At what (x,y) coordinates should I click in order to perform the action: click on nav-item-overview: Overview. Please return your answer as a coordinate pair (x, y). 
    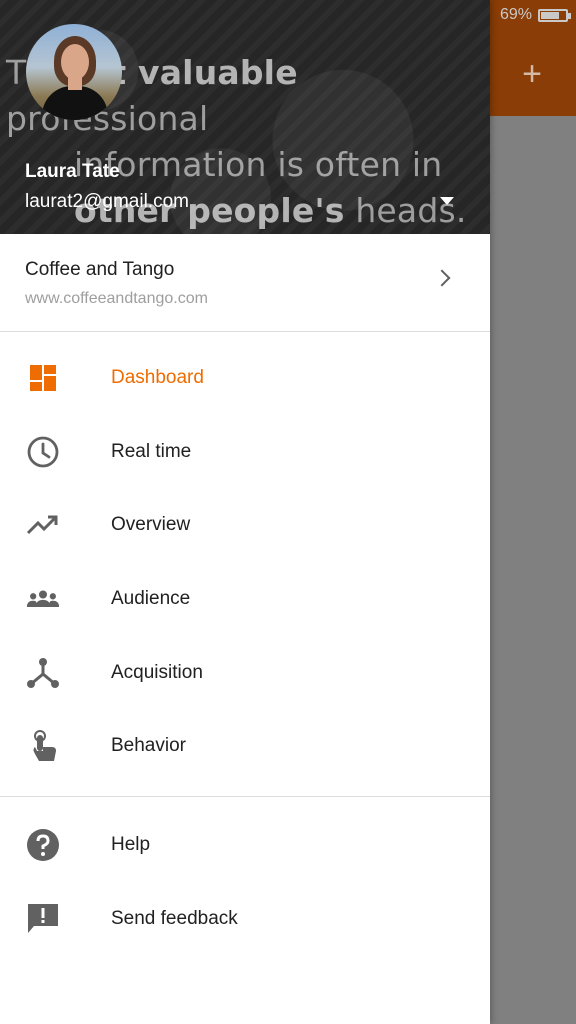
    Looking at the image, I should click on (245, 525).